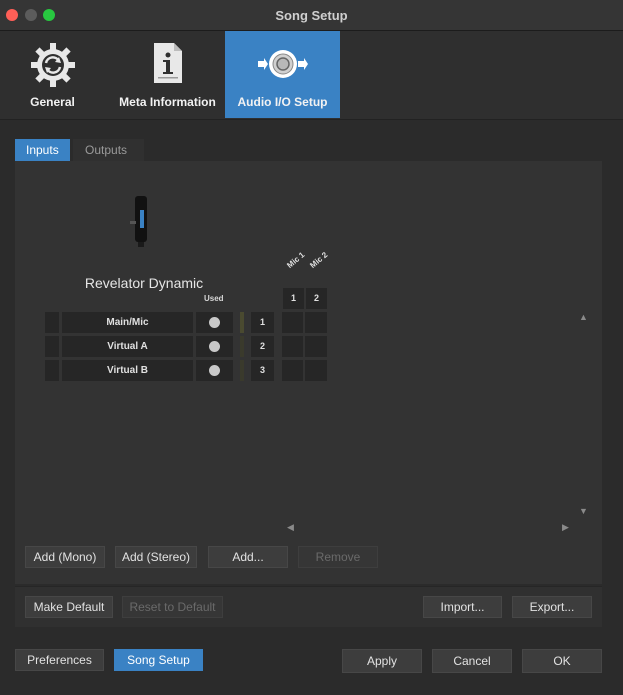 This screenshot has width=623, height=695. Describe the element at coordinates (338, 557) in the screenshot. I see `remove-button: Remove` at that location.